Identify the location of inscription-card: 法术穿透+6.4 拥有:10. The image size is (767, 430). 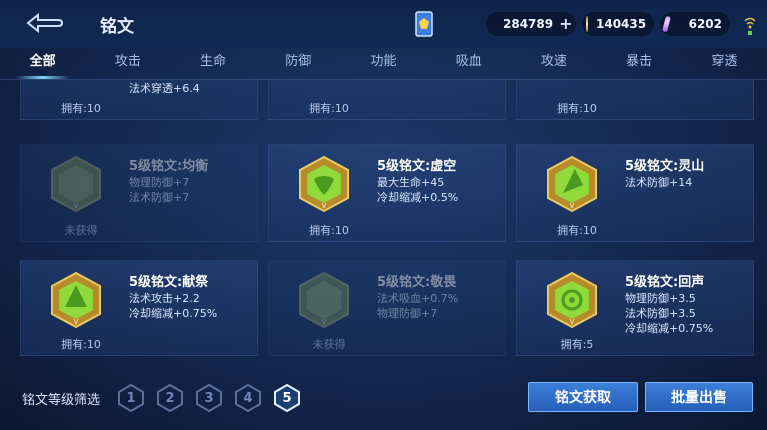
(139, 100).